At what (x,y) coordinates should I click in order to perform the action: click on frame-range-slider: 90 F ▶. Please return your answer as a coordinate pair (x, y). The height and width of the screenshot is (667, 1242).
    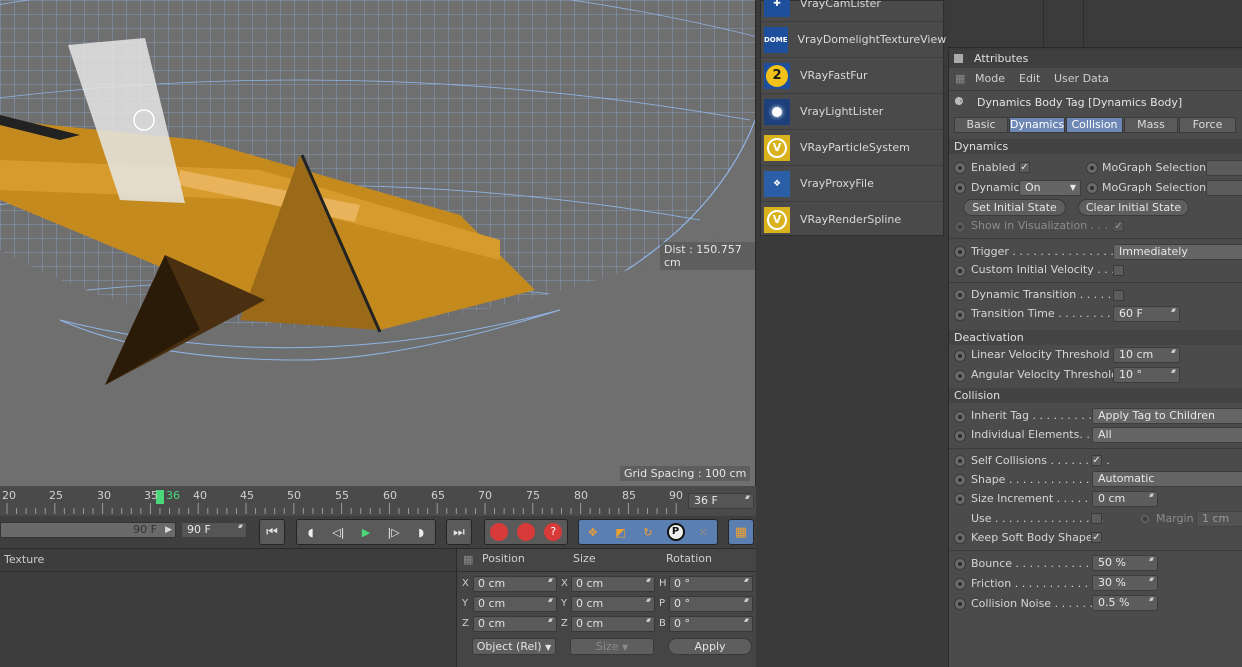
    Looking at the image, I should click on (88, 530).